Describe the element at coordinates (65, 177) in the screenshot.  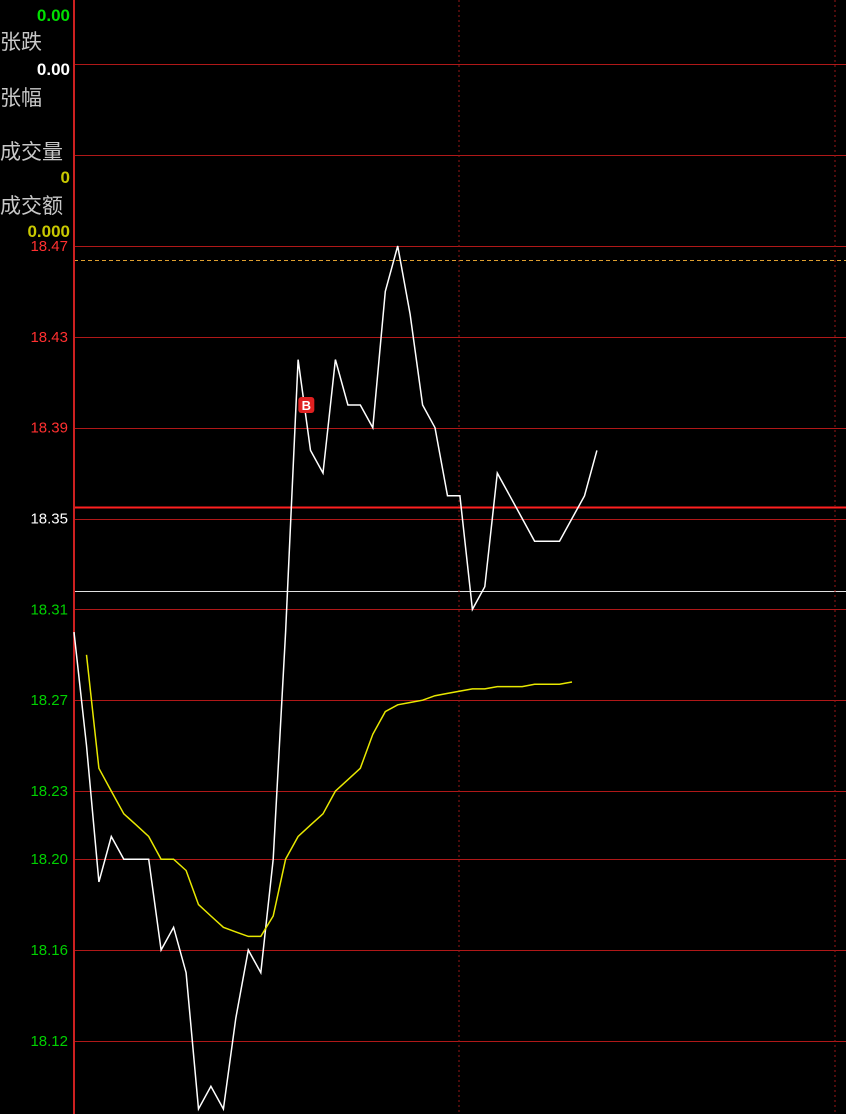
I see `info-value: 0` at that location.